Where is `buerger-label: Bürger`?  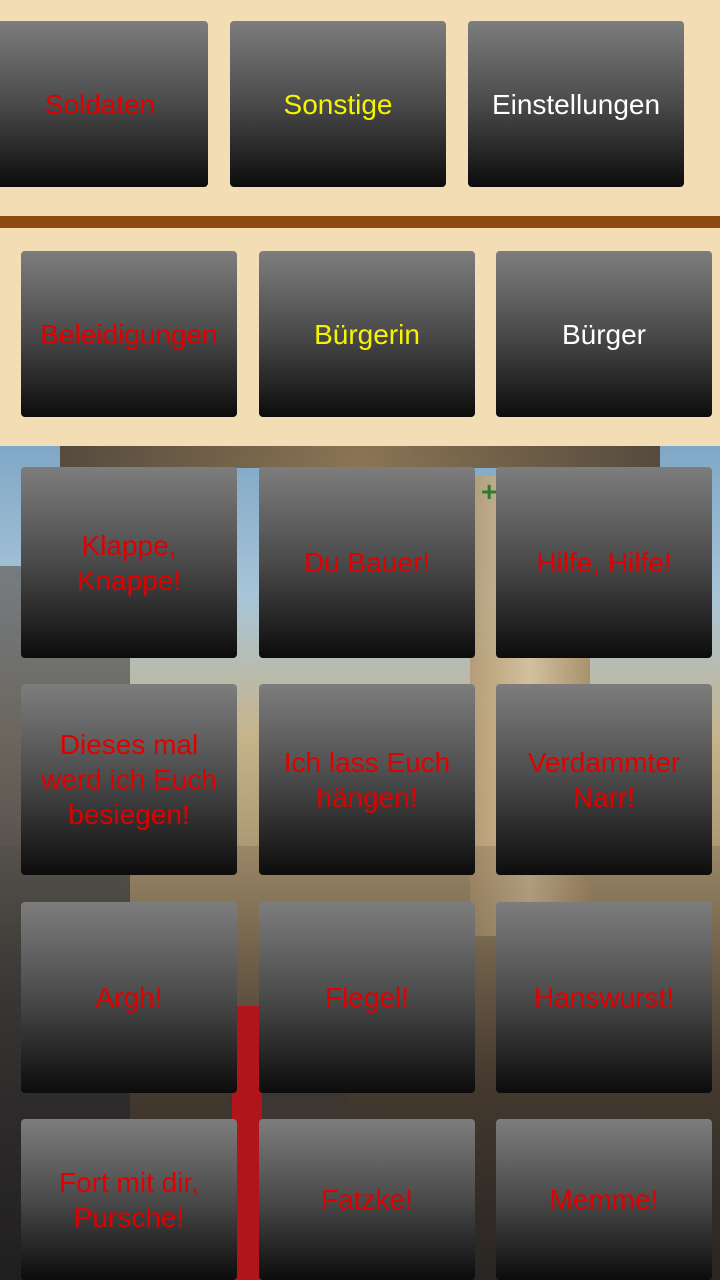 buerger-label: Bürger is located at coordinates (604, 334).